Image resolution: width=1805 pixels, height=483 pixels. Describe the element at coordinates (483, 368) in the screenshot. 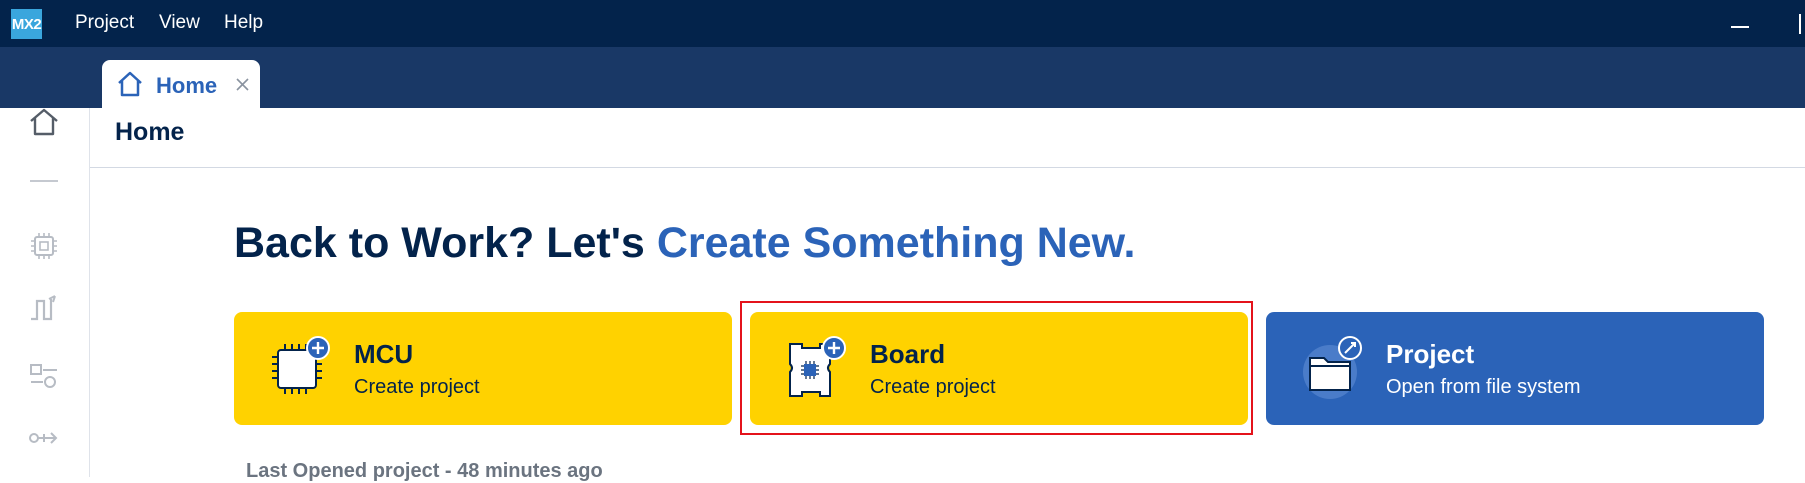

I see `mcu-card: MCU Create project` at that location.